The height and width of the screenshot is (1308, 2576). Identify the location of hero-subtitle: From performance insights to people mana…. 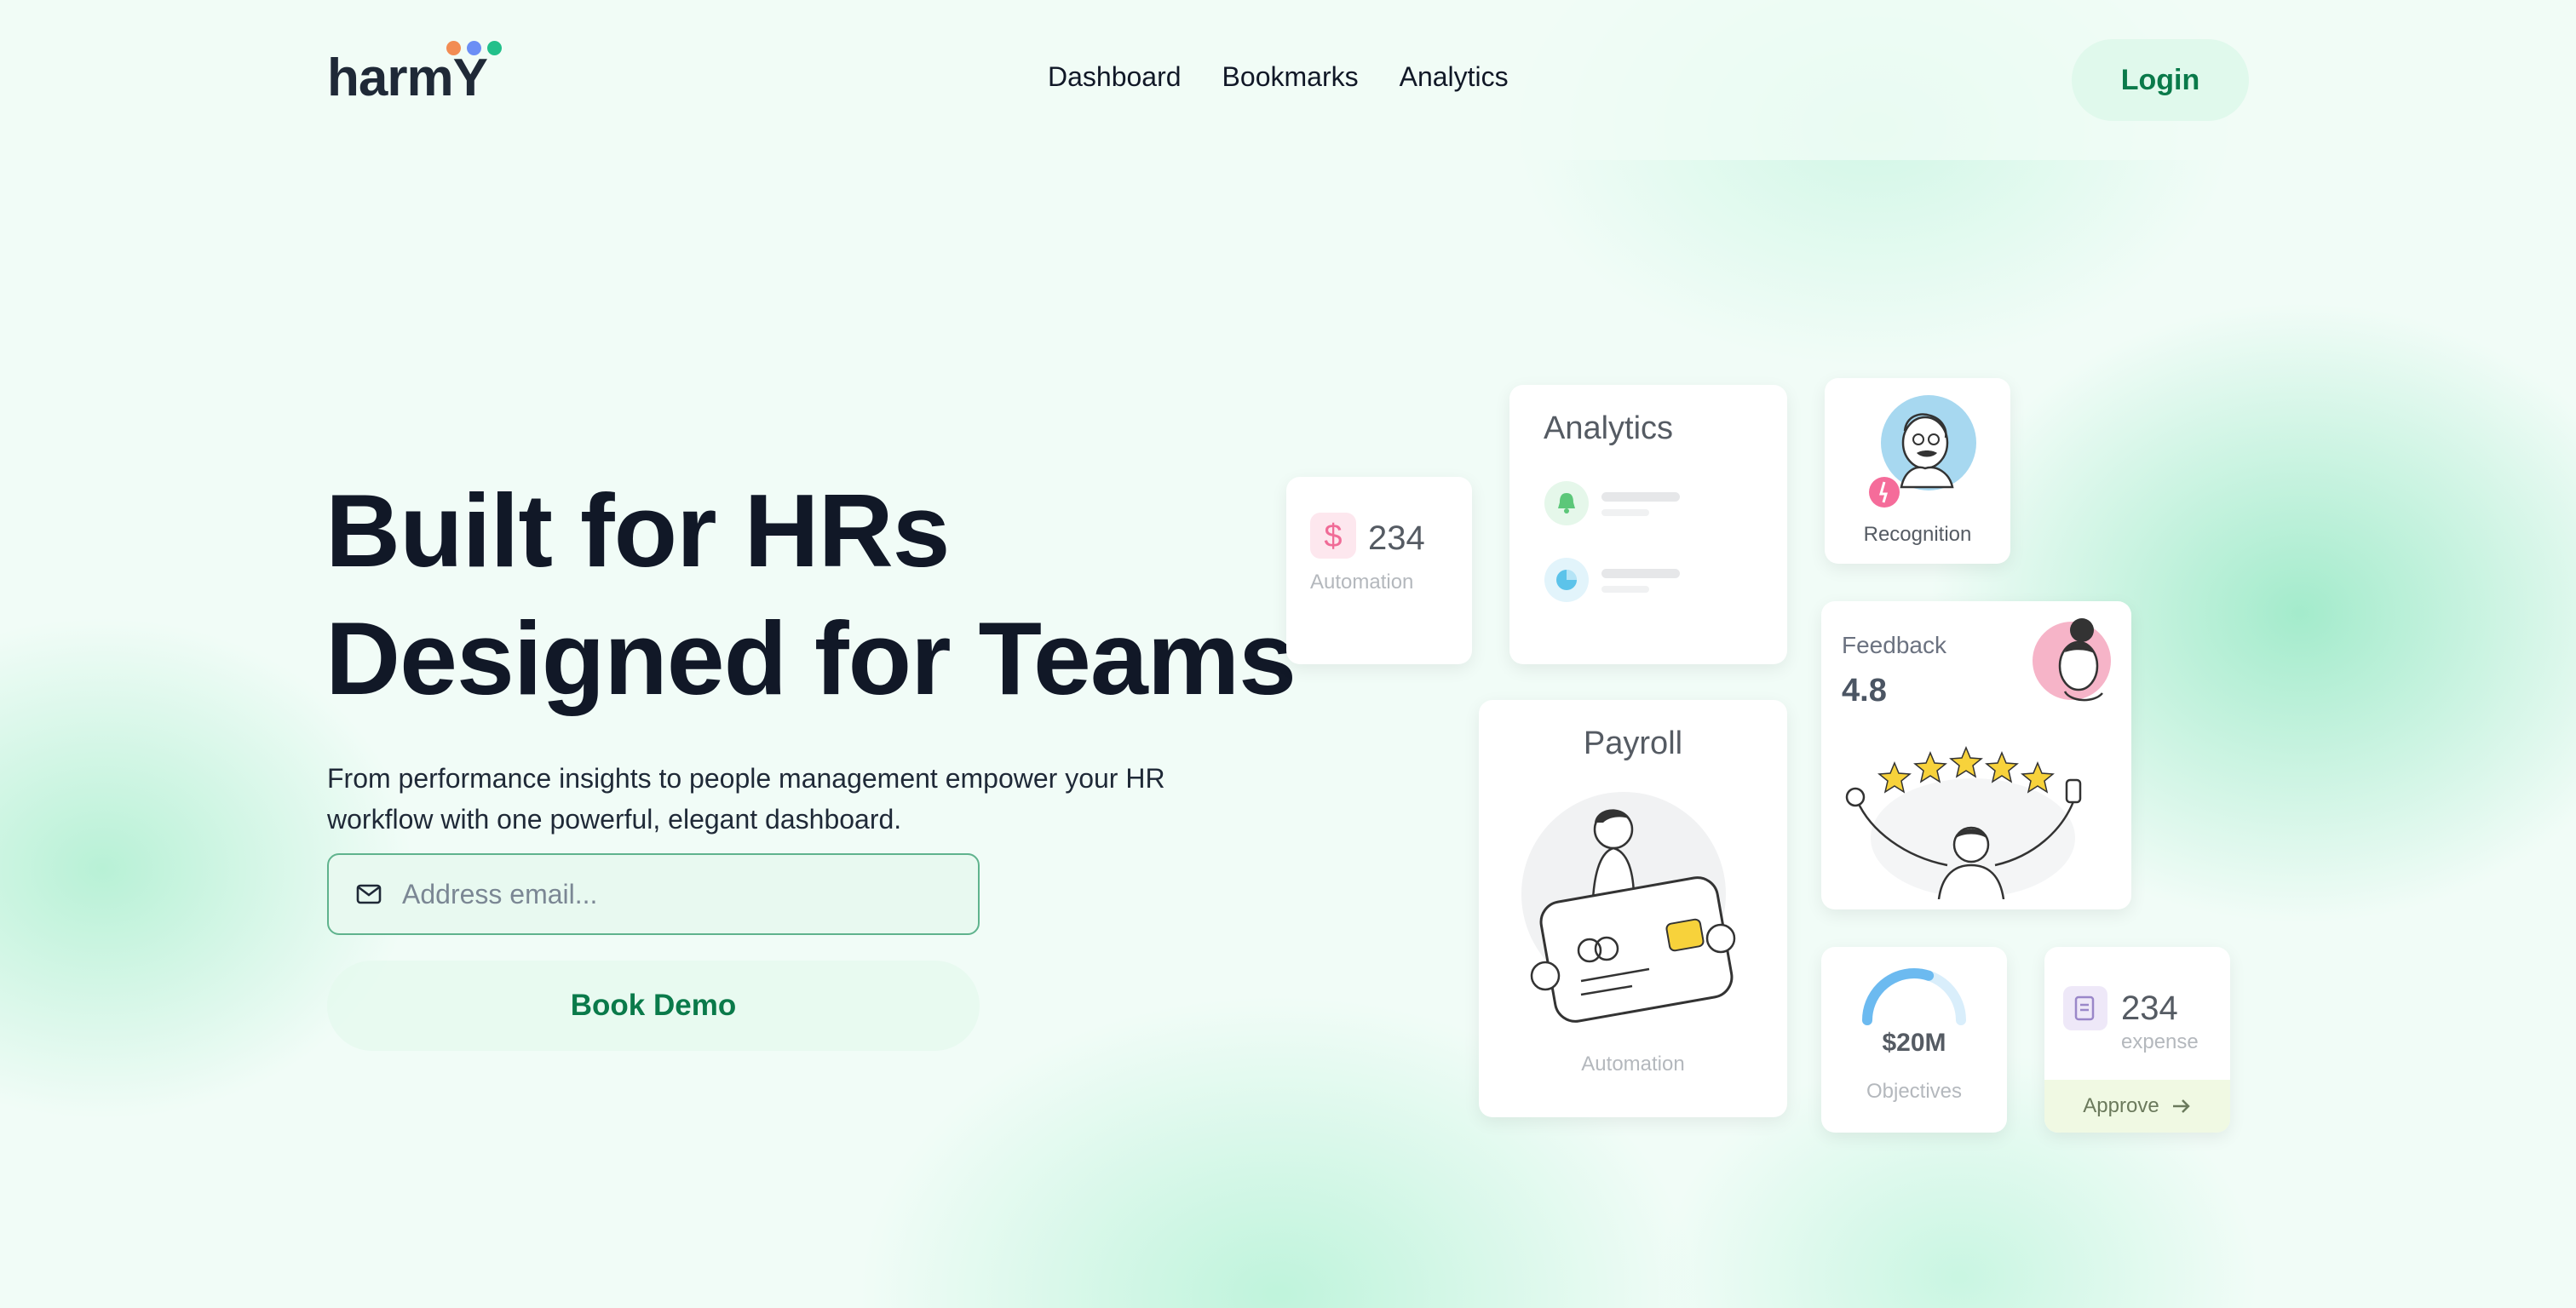
(746, 799).